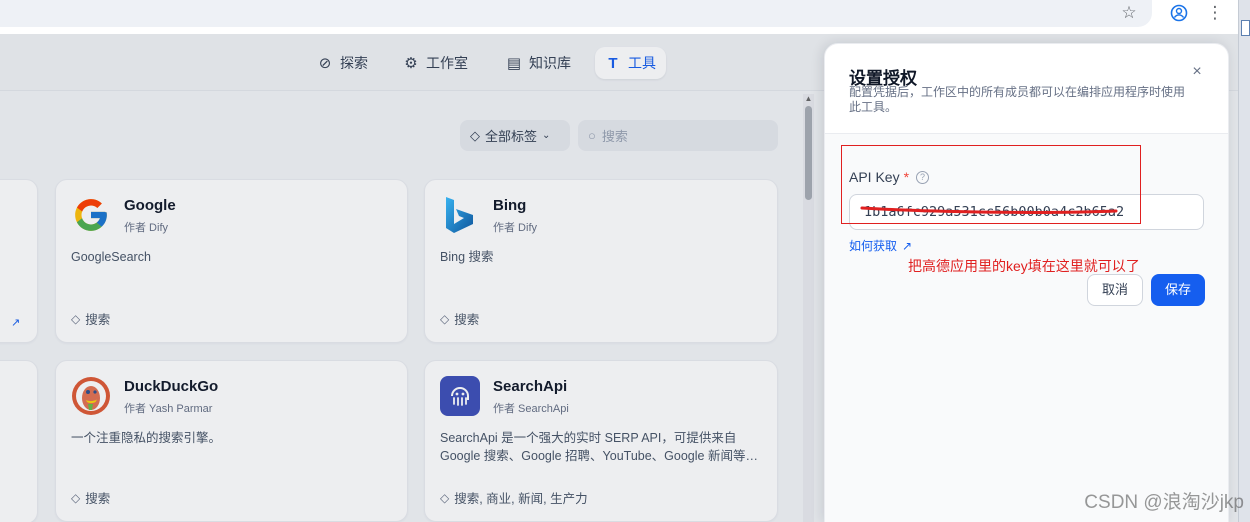 The image size is (1250, 522). Describe the element at coordinates (1179, 13) in the screenshot. I see `account-icon` at that location.